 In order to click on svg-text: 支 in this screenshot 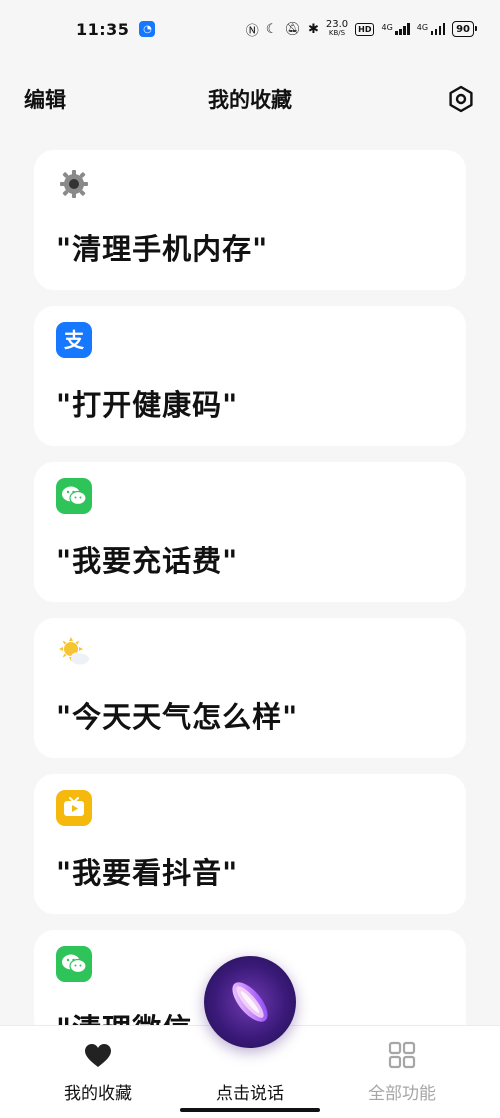, I will do `click(74, 340)`.